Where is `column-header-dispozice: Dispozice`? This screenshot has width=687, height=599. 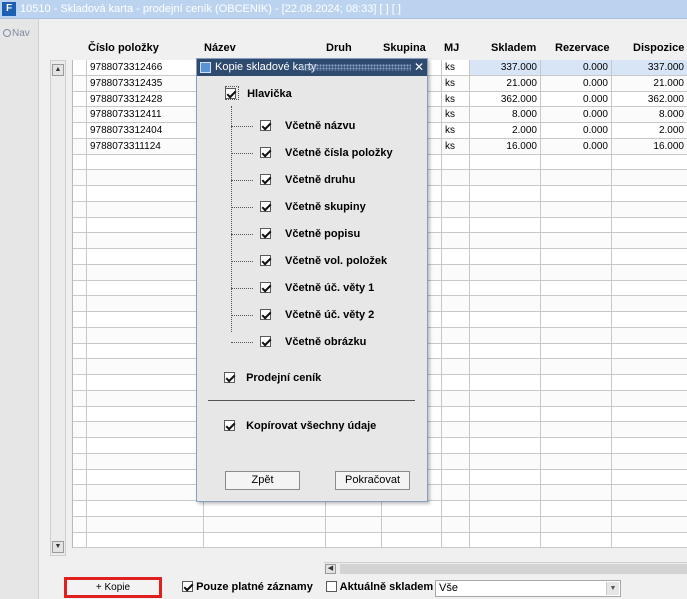 column-header-dispozice: Dispozice is located at coordinates (658, 50).